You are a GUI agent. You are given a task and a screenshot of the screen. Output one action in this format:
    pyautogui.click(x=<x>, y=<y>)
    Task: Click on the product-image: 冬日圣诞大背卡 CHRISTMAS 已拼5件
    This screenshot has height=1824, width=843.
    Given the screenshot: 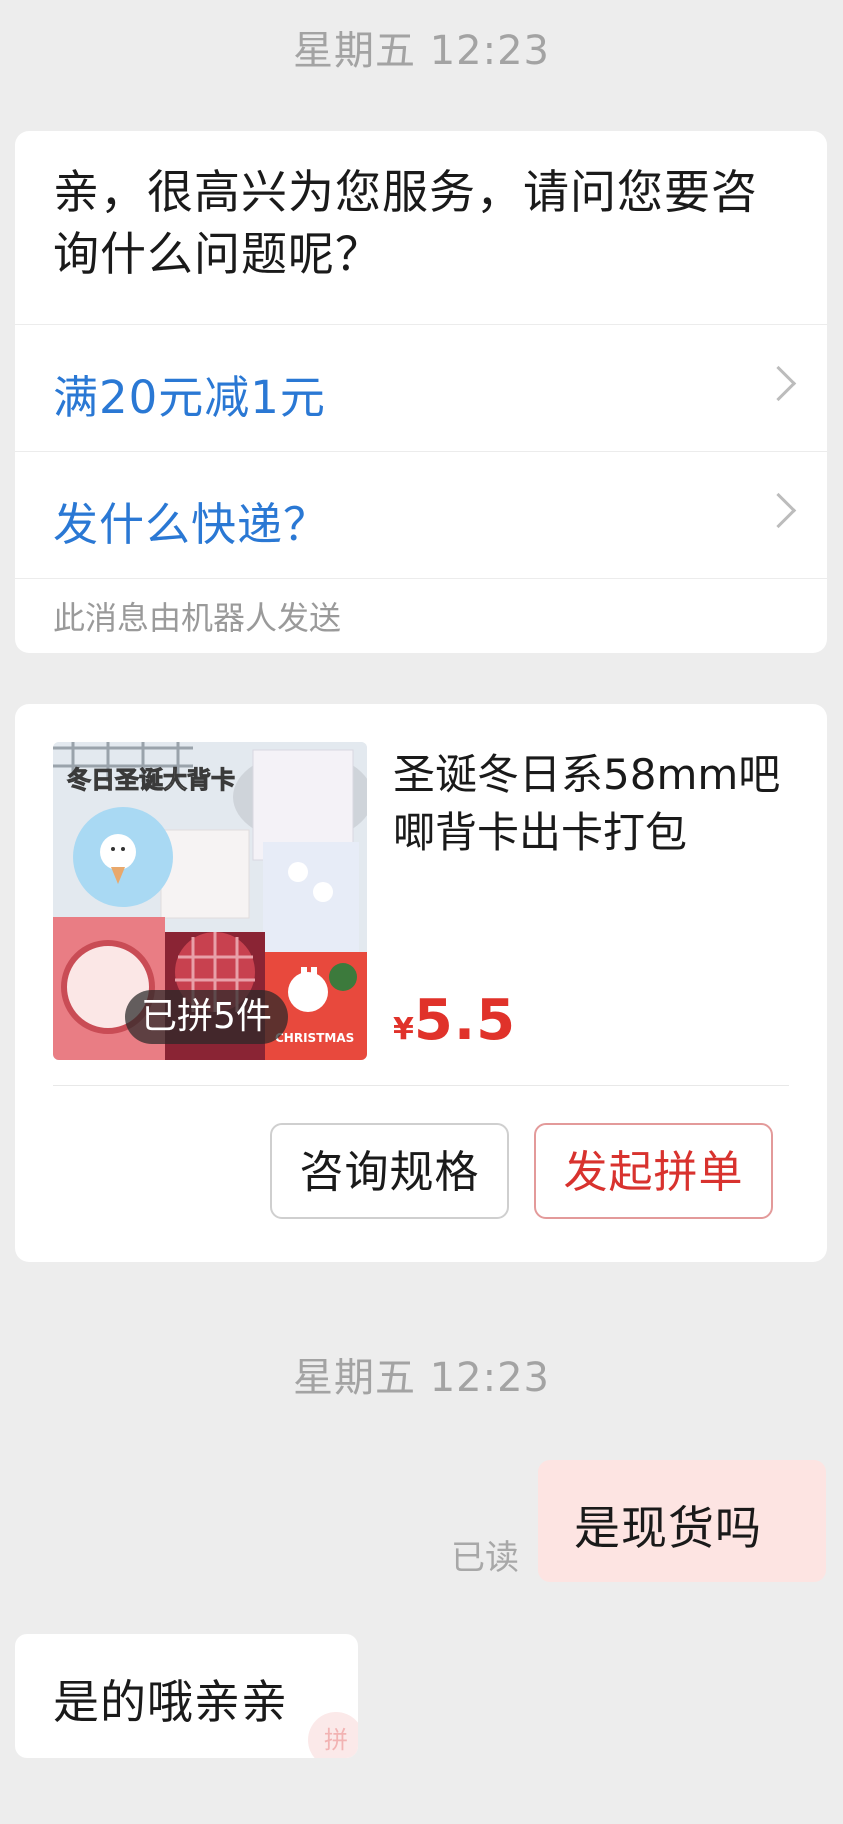 What is the action you would take?
    pyautogui.click(x=210, y=901)
    